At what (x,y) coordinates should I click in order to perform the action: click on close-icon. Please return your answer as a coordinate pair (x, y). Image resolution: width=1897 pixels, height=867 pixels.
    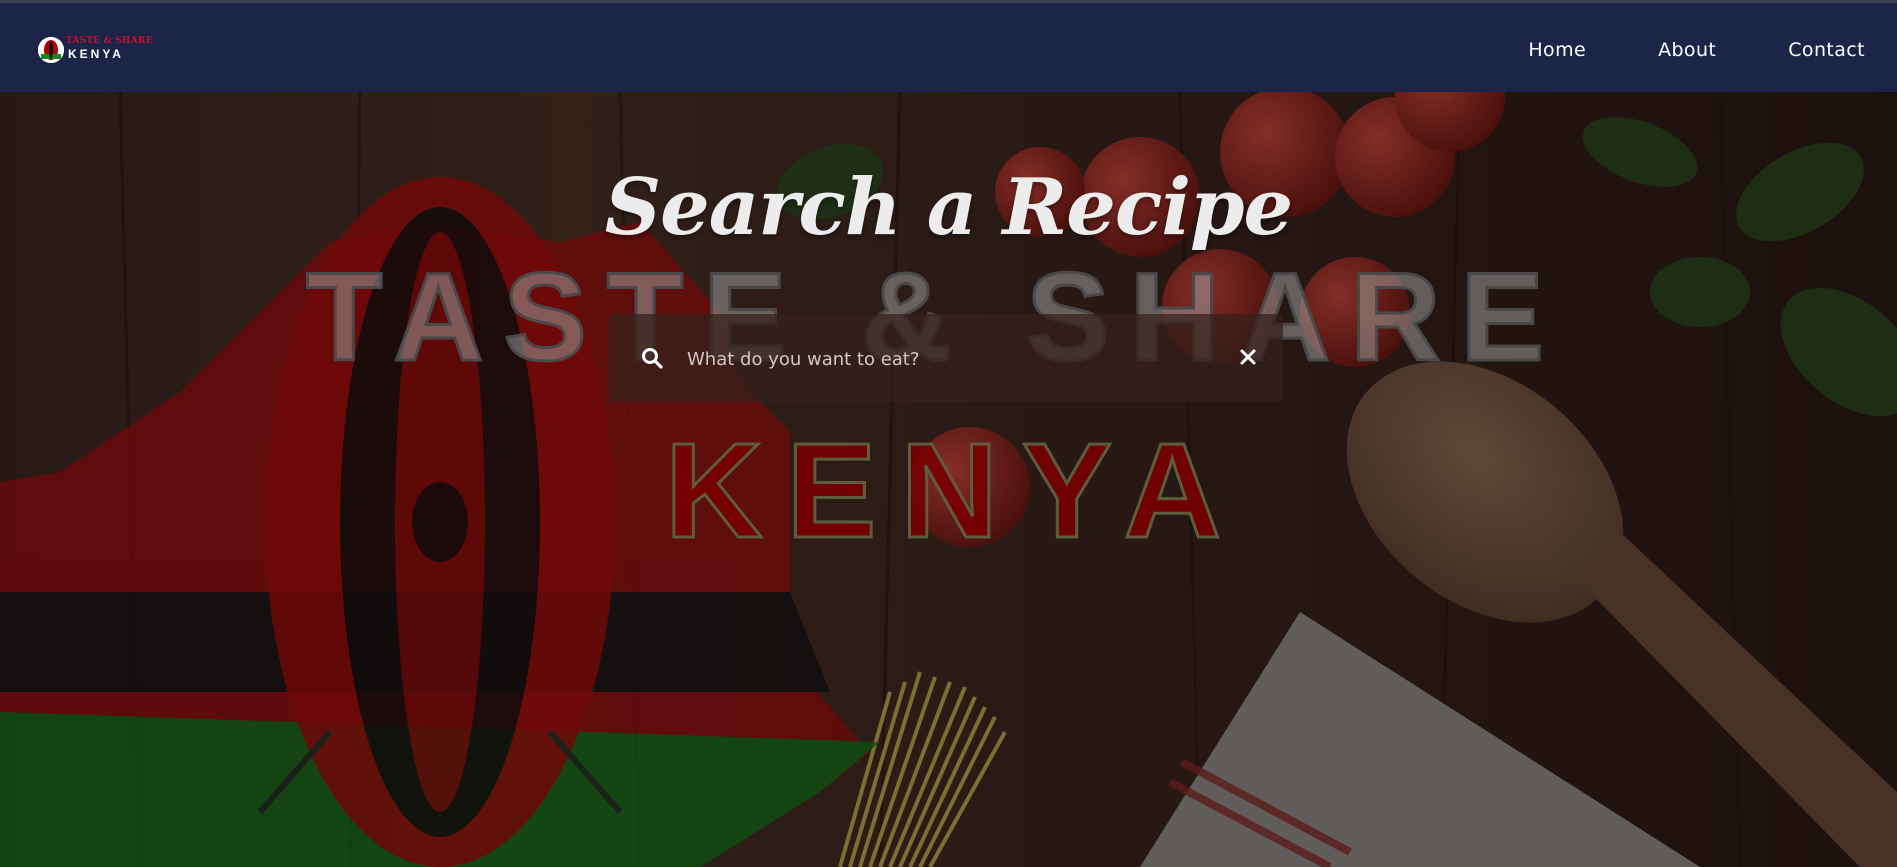
    Looking at the image, I should click on (1248, 357).